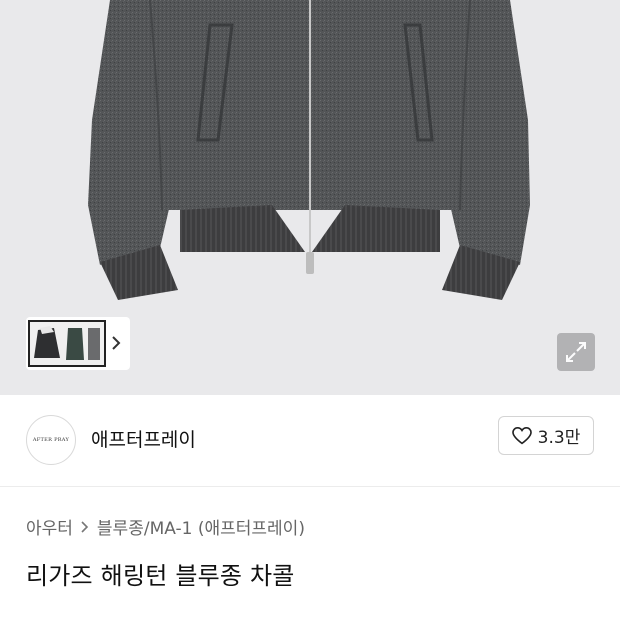 This screenshot has height=620, width=620. I want to click on seller-name: 애프터프레이, so click(143, 438).